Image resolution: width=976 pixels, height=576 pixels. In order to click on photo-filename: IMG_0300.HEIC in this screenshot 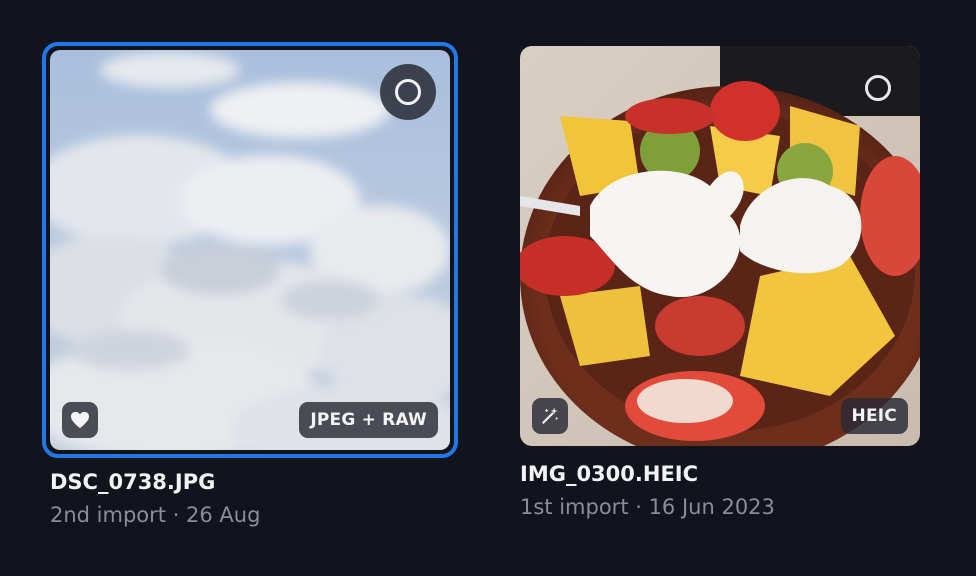, I will do `click(609, 474)`.